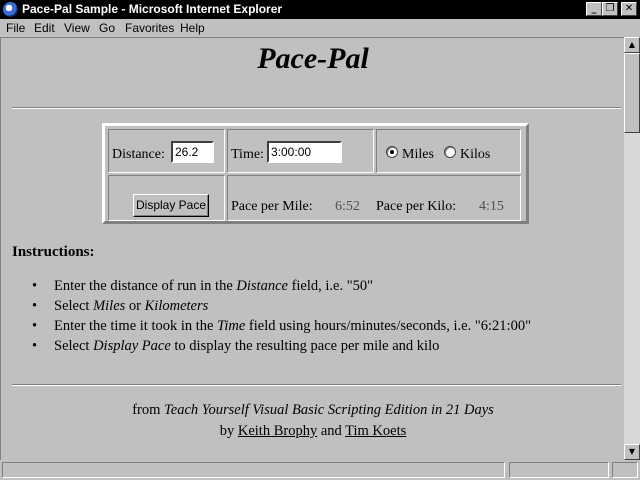  Describe the element at coordinates (416, 206) in the screenshot. I see `pace-per-kilo-label: Pace per Kilo:` at that location.